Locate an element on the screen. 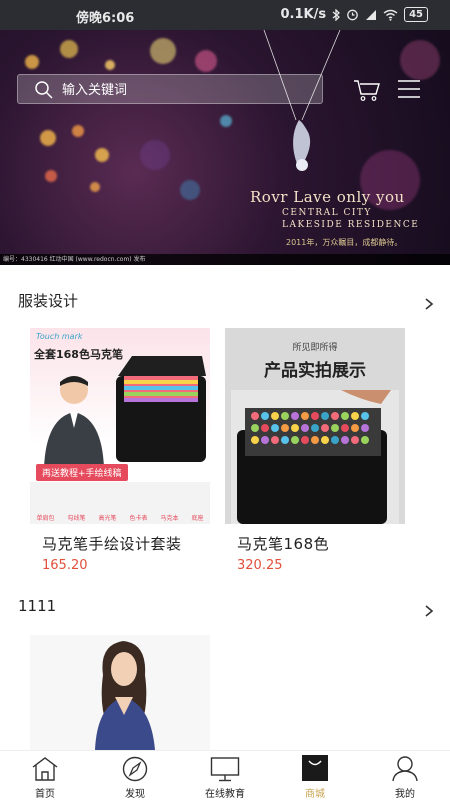 This screenshot has height=800, width=450. product-card is located at coordinates (120, 692).